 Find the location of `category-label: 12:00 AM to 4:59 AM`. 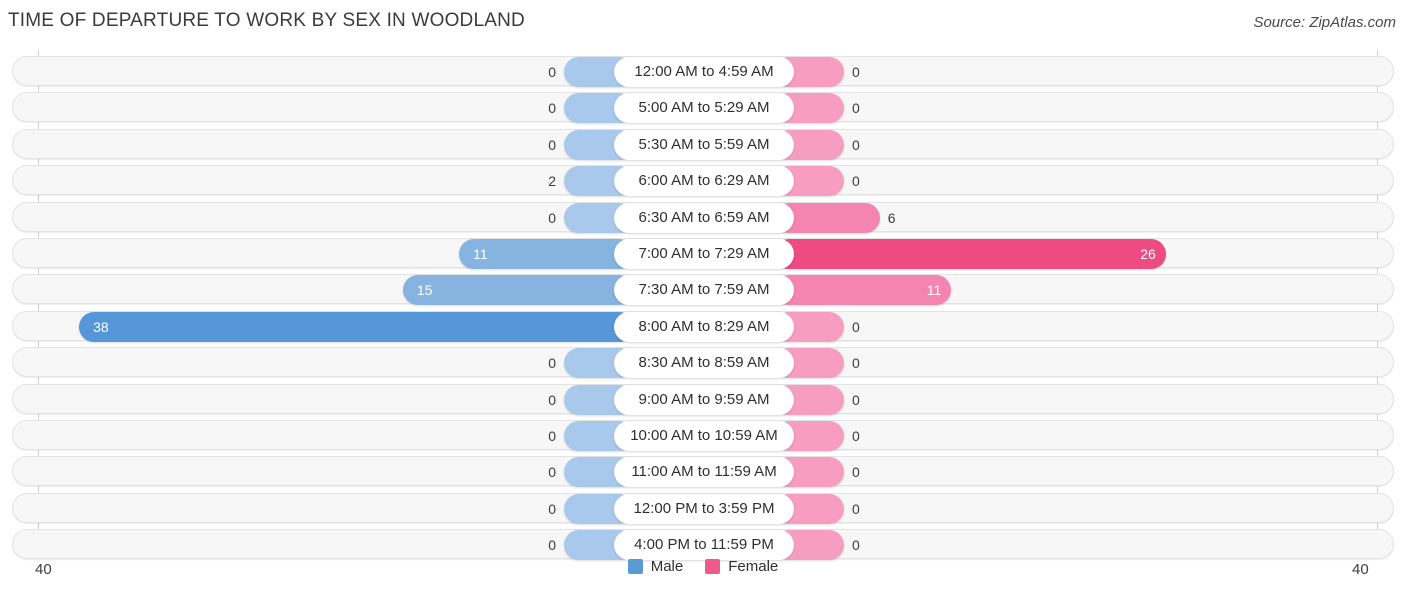

category-label: 12:00 AM to 4:59 AM is located at coordinates (704, 72).